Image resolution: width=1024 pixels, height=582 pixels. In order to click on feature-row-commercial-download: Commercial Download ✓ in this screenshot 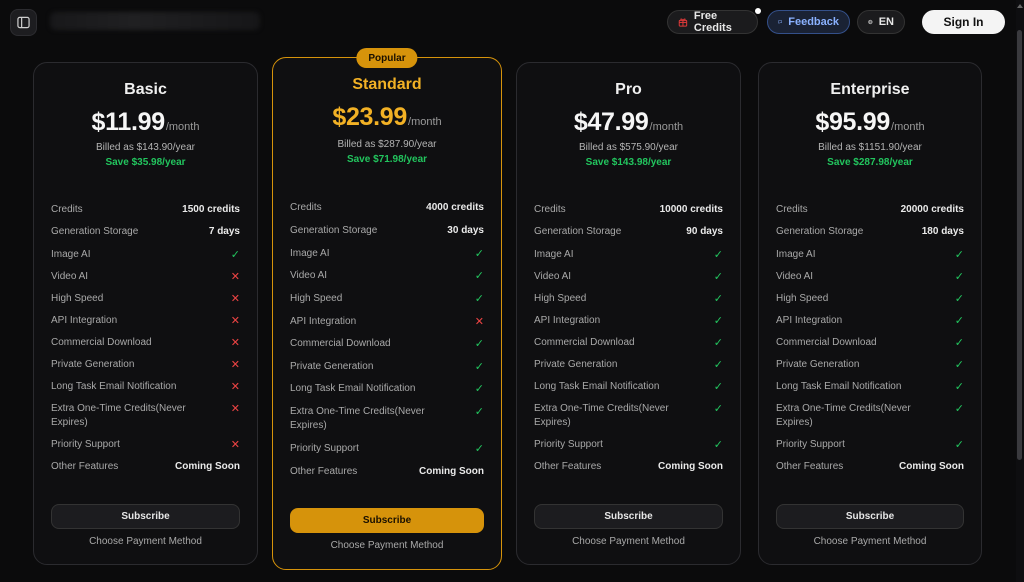, I will do `click(387, 344)`.